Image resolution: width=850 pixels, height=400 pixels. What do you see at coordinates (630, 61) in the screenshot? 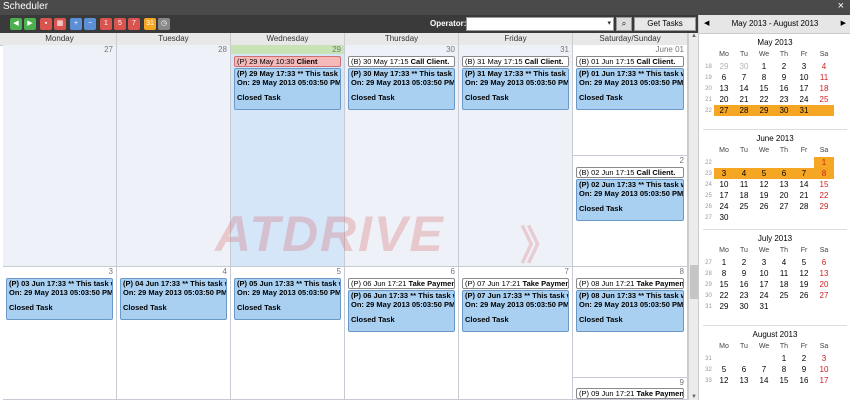
I see `appointment: (B) 01 Jun 17:15 Call Client.` at bounding box center [630, 61].